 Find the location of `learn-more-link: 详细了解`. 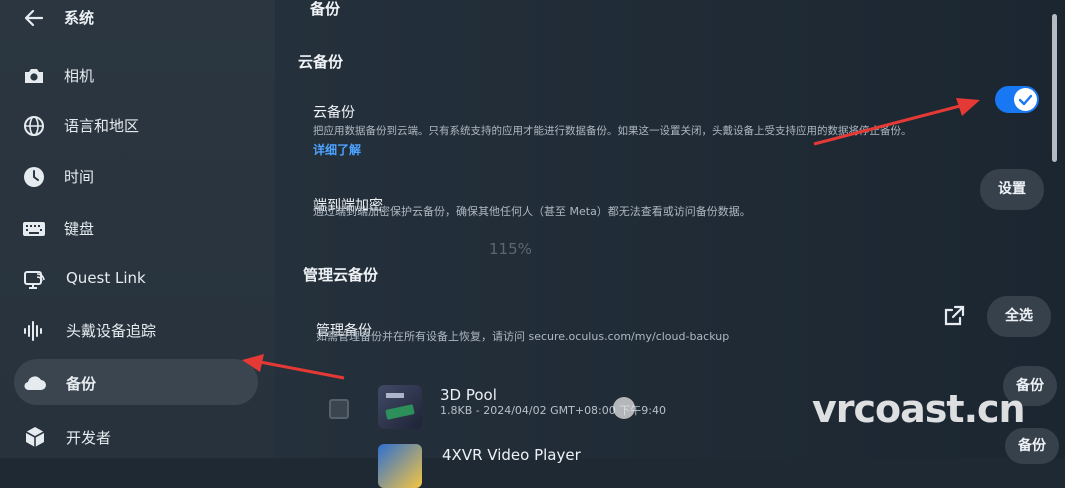

learn-more-link: 详细了解 is located at coordinates (337, 149).